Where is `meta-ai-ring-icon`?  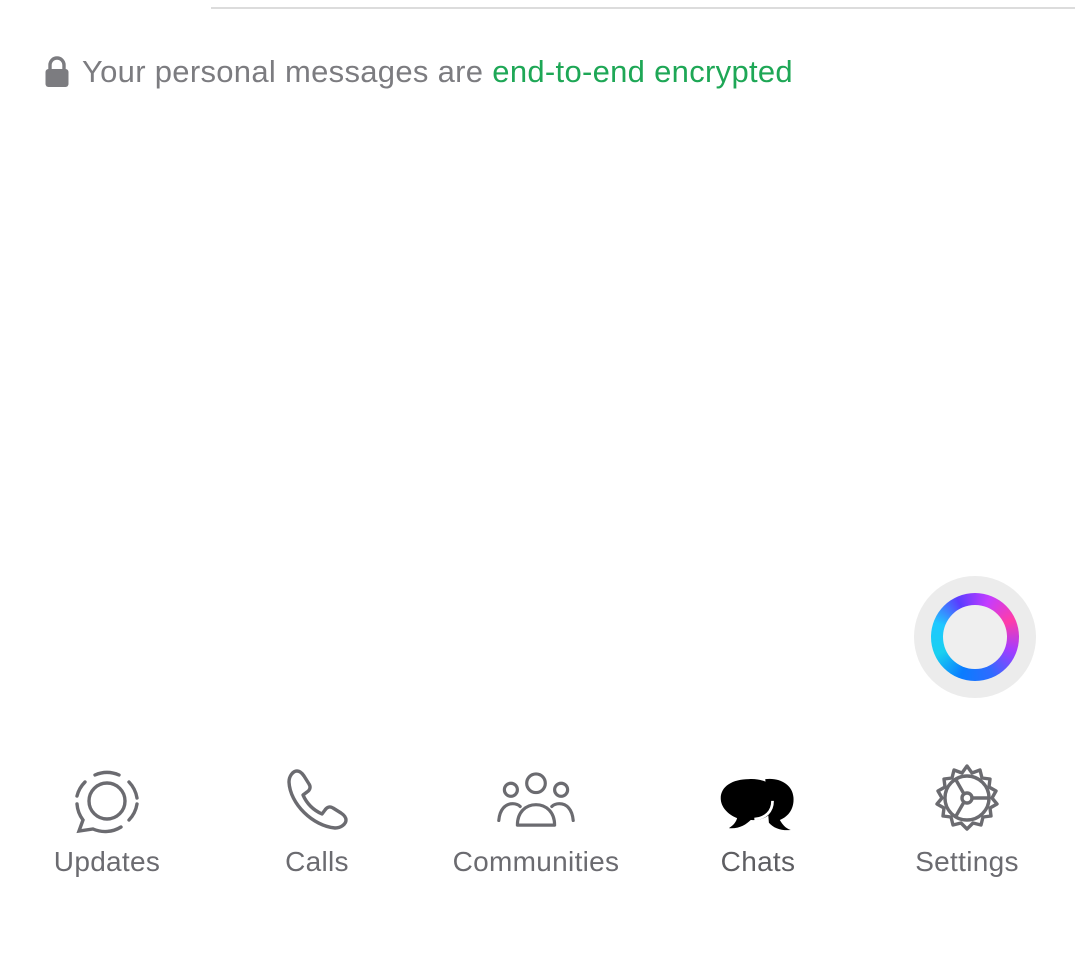 meta-ai-ring-icon is located at coordinates (975, 637).